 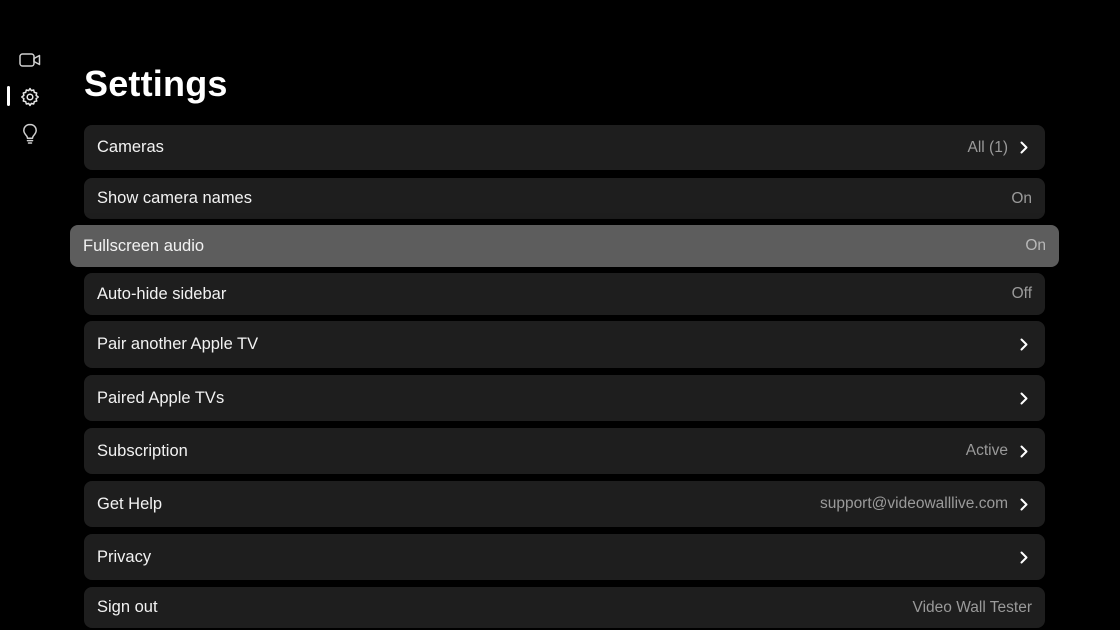 What do you see at coordinates (174, 198) in the screenshot?
I see `row-label: Show camera names` at bounding box center [174, 198].